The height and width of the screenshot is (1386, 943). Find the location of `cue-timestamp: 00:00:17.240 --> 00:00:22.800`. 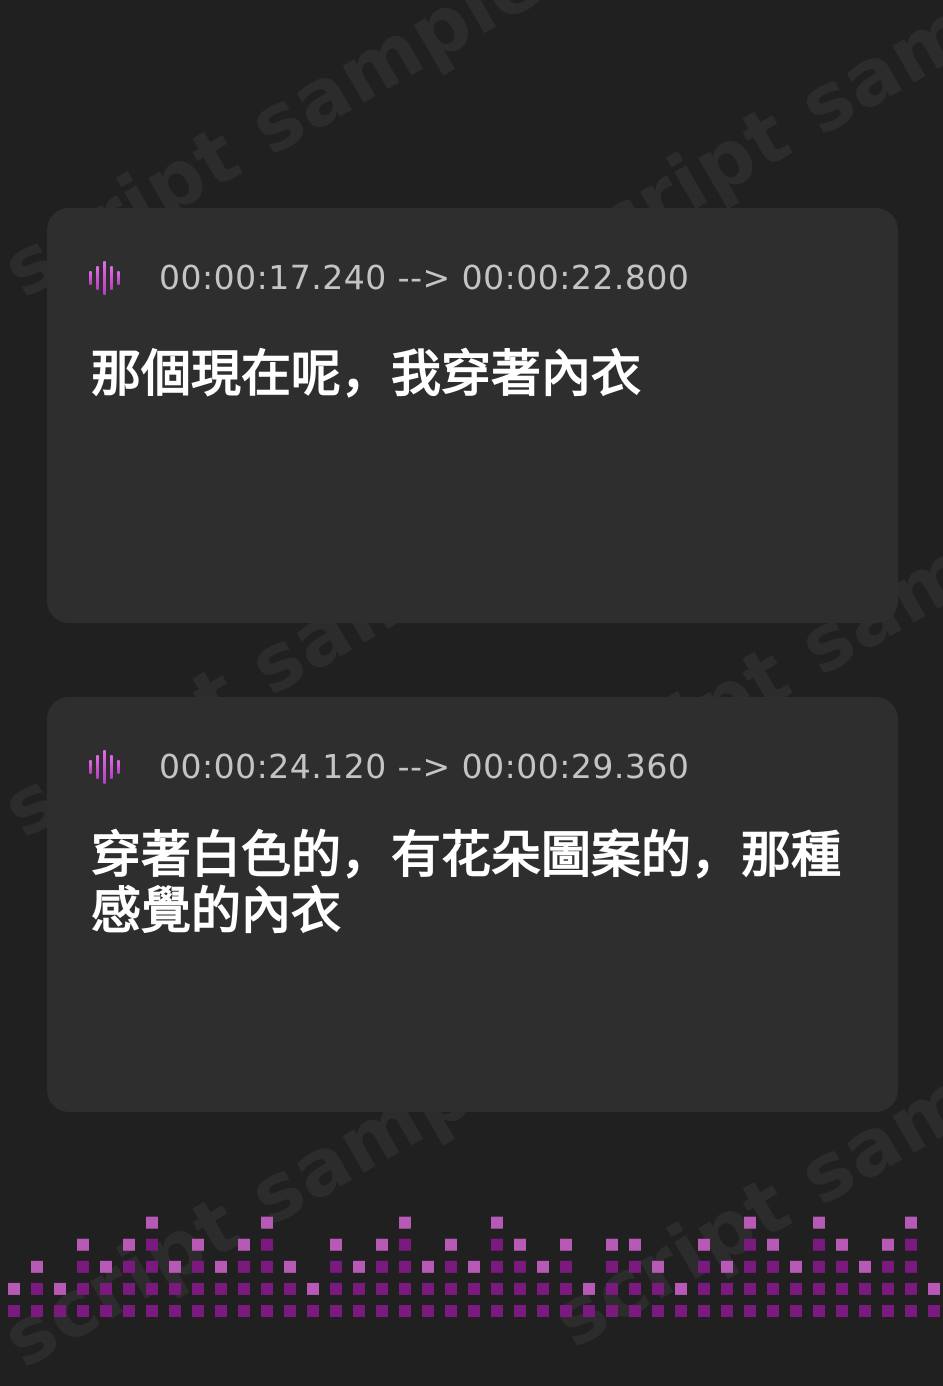

cue-timestamp: 00:00:17.240 --> 00:00:22.800 is located at coordinates (424, 277).